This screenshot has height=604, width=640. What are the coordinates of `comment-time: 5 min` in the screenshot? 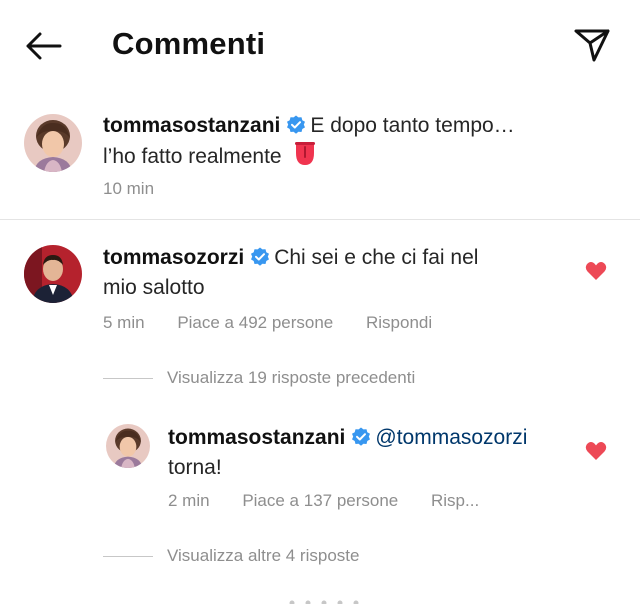 It's located at (124, 322).